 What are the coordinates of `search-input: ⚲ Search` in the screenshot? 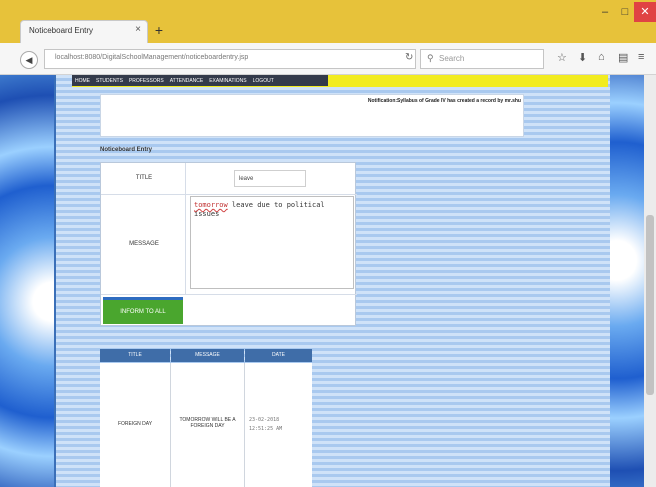 It's located at (482, 59).